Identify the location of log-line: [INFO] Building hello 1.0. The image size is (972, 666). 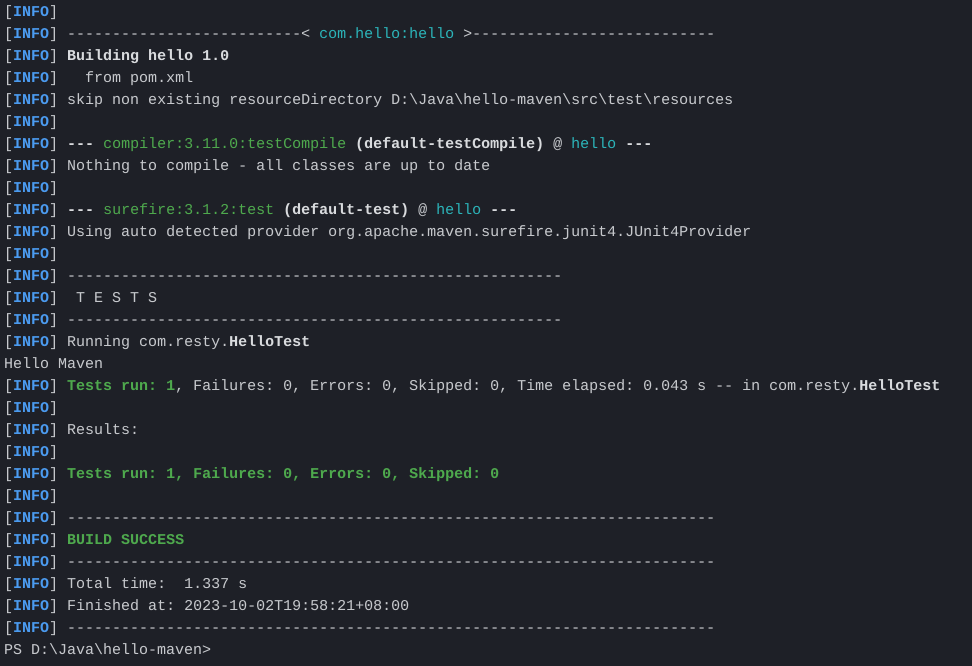
(117, 57).